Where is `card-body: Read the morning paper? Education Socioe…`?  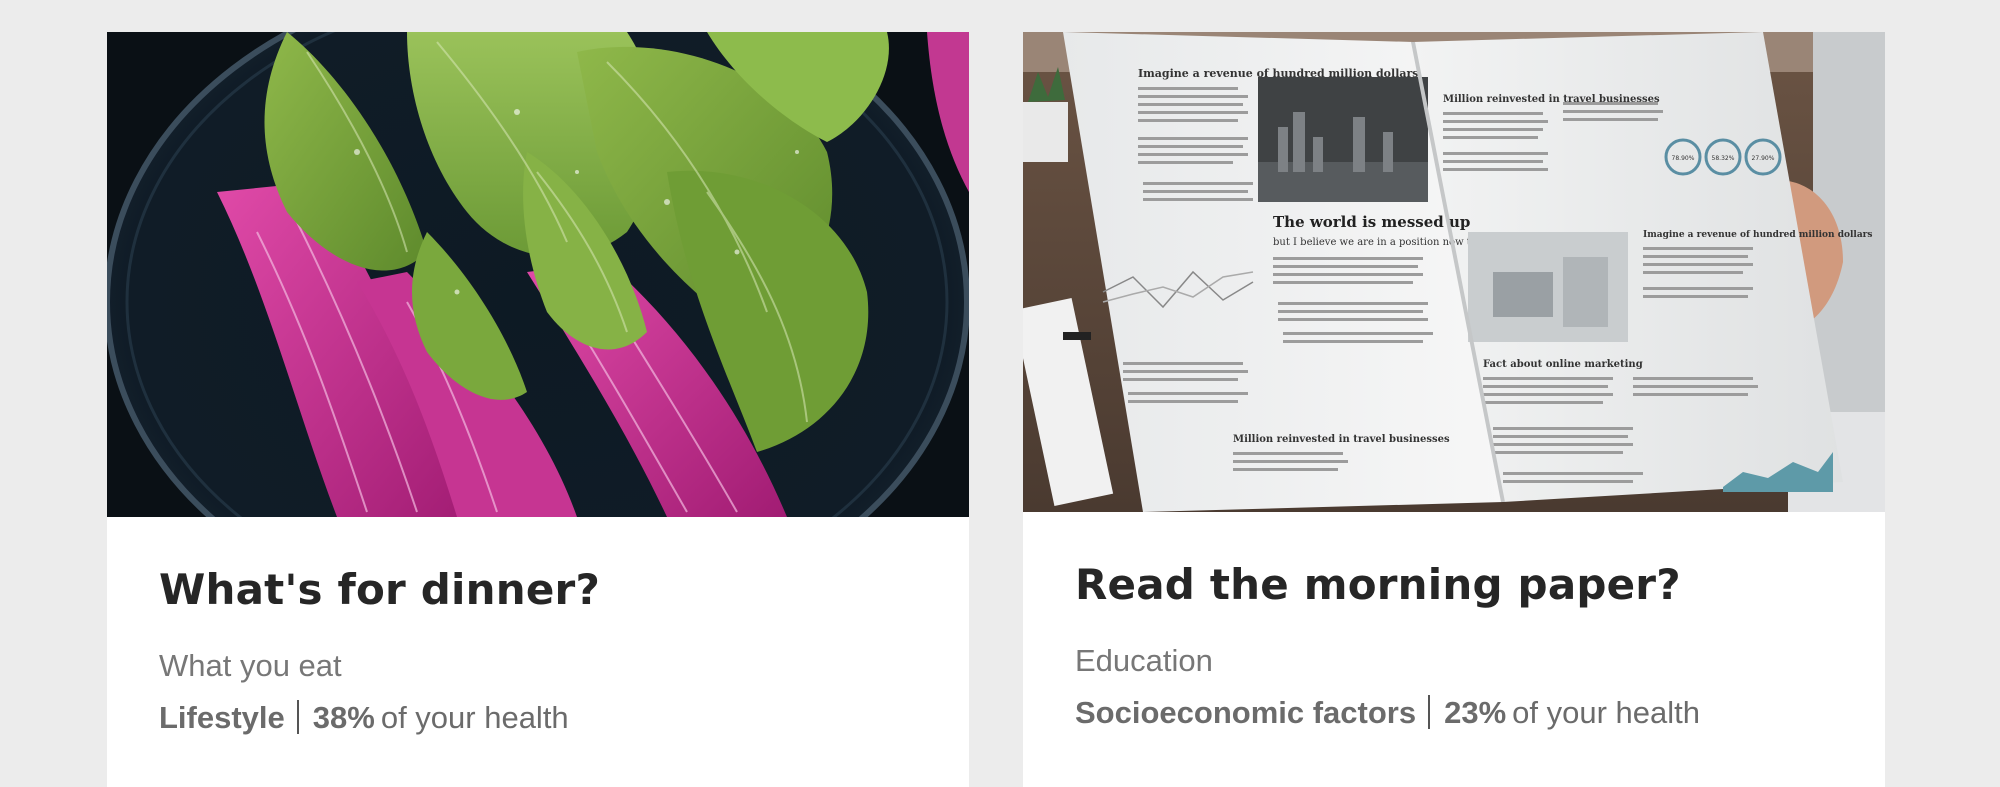 card-body: Read the morning paper? Education Socioe… is located at coordinates (1460, 644).